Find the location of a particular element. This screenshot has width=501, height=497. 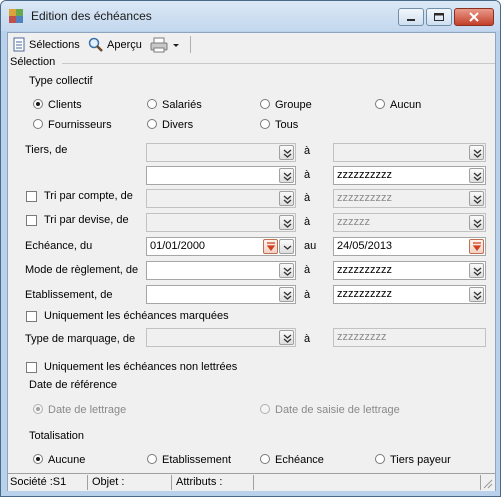

echeance-from-value: 01/01/2000 is located at coordinates (178, 246).